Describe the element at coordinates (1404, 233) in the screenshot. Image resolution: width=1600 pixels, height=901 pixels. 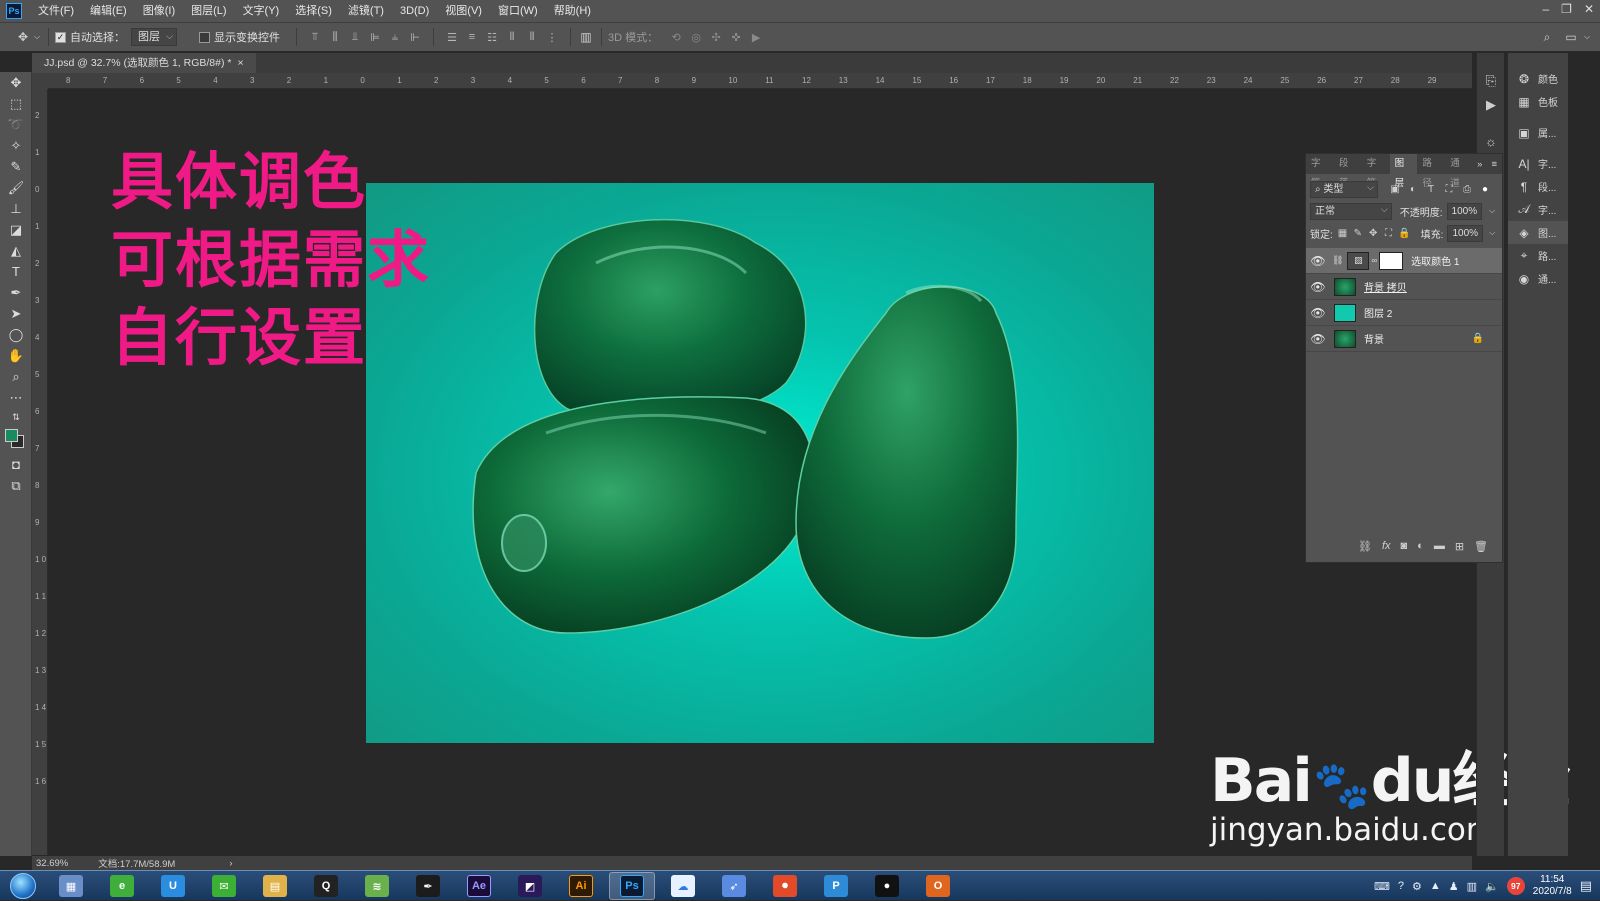
I see `lock-all-icon: 🔒` at that location.